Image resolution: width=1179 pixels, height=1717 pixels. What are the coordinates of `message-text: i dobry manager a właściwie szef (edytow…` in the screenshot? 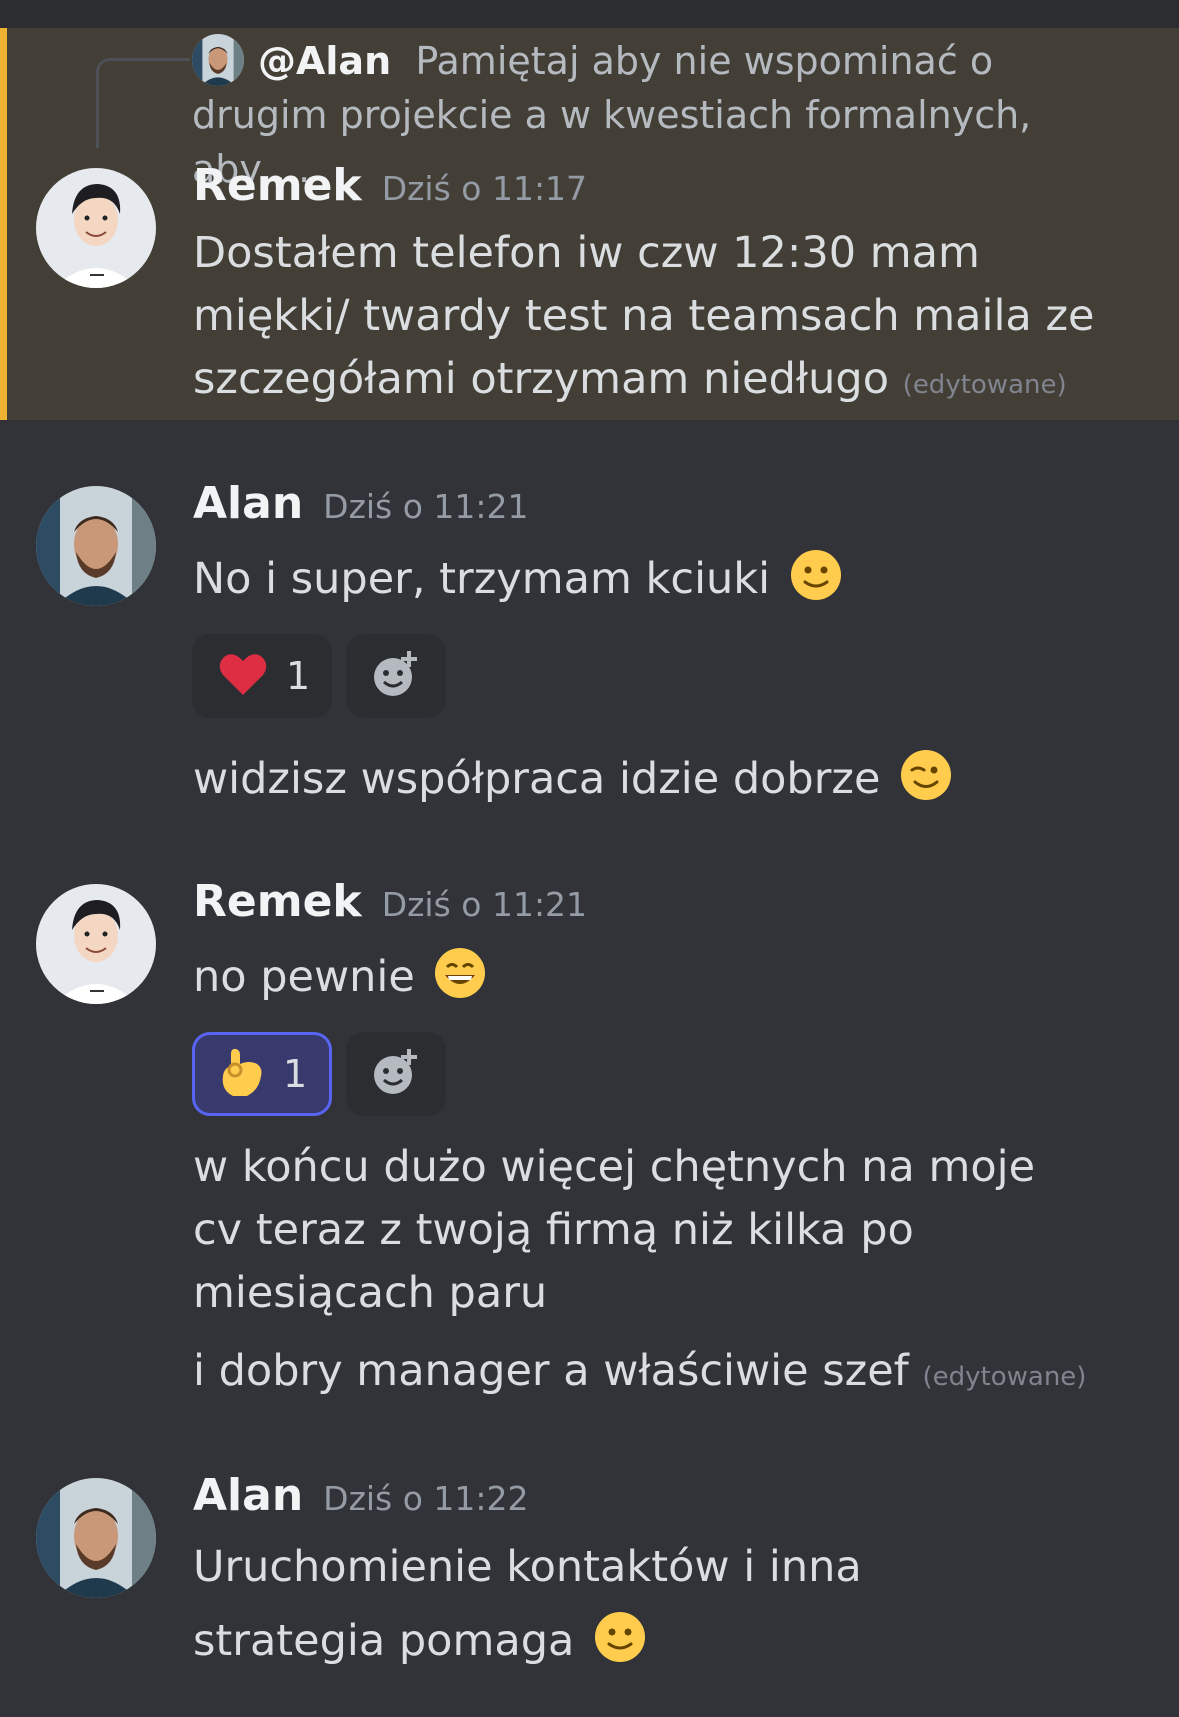 It's located at (668, 1374).